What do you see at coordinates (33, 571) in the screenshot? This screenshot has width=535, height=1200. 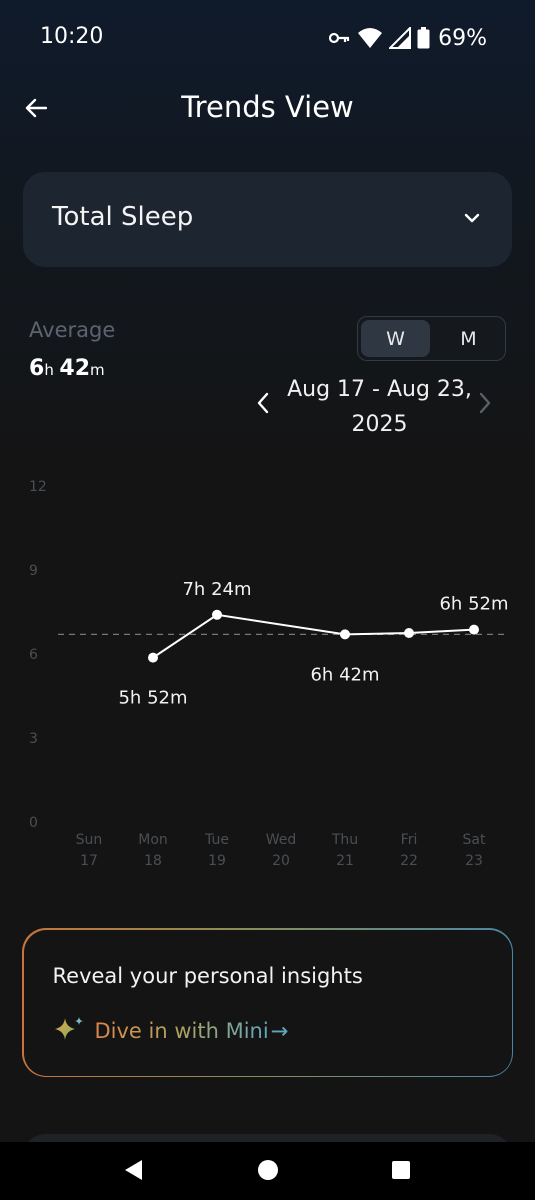 I see `y-tick-label: 9` at bounding box center [33, 571].